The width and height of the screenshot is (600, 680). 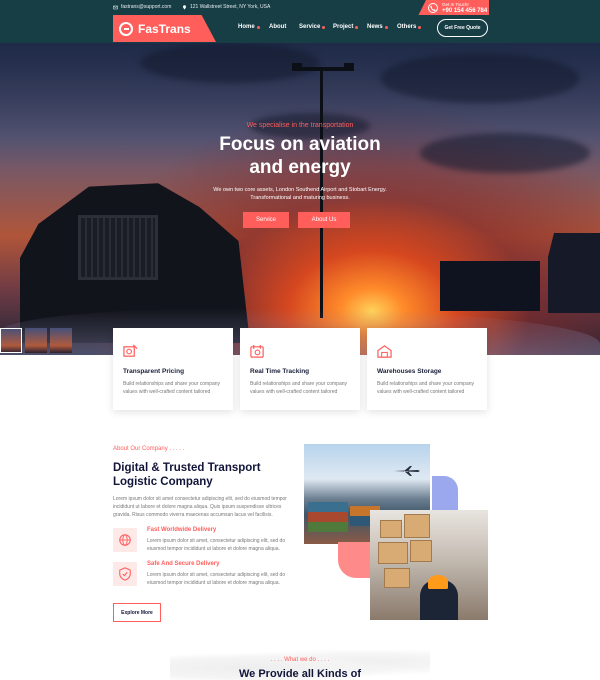 I want to click on brand-name: FasTrans, so click(x=164, y=28).